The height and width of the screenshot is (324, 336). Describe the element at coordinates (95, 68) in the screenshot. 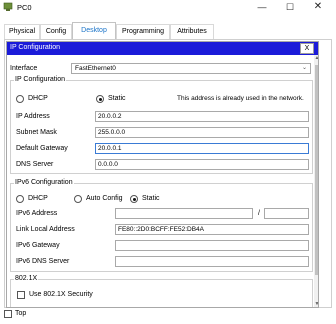

I see `interface-value: FastEthernet0` at that location.